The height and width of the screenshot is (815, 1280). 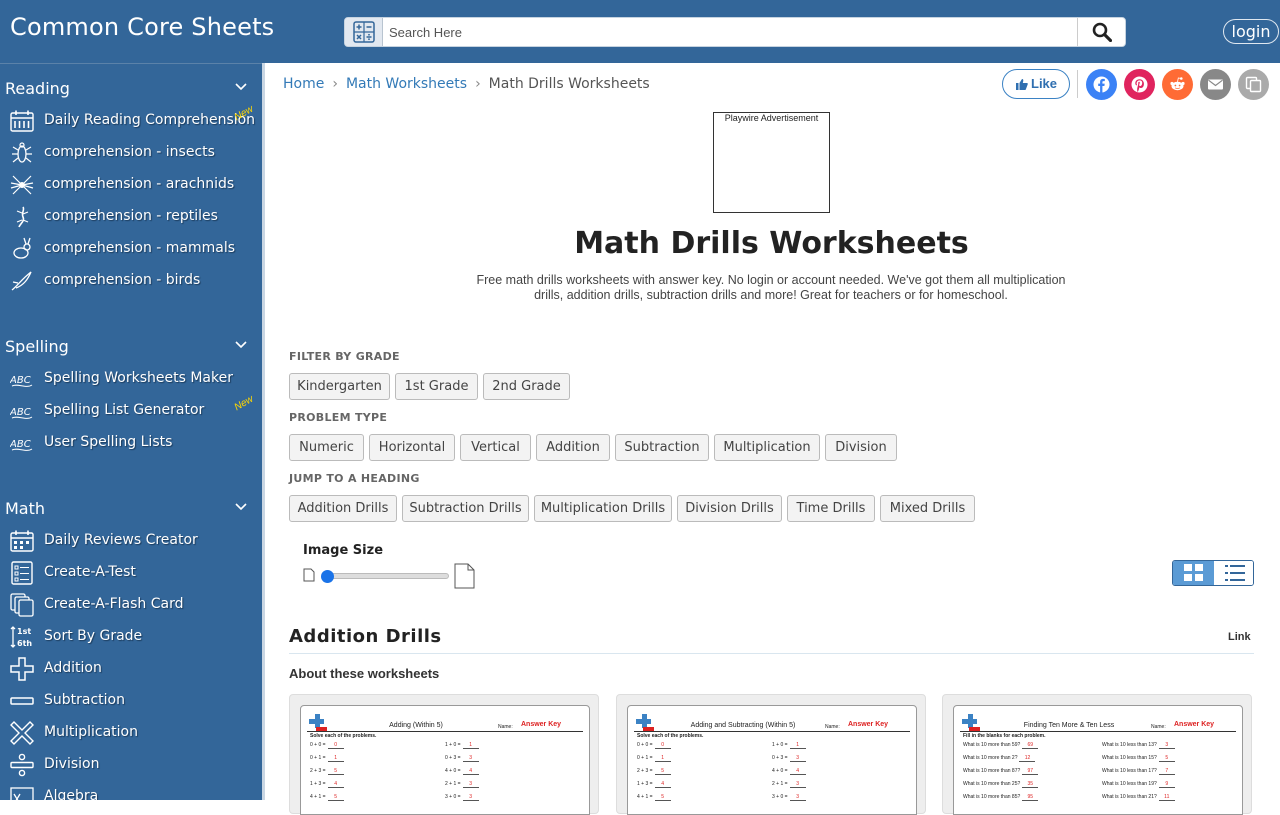 I want to click on jump-chip-addition-drills: Addition Drills, so click(x=343, y=508).